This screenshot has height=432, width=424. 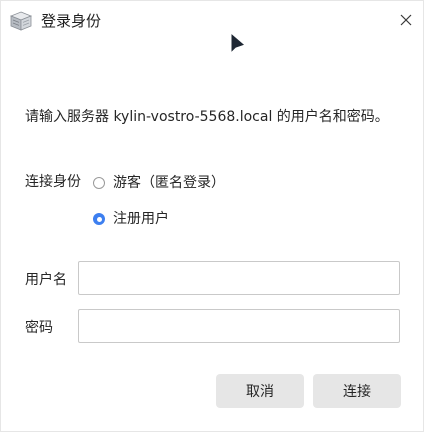 I want to click on radio-guest: 游客（匿名登录）, so click(x=159, y=183).